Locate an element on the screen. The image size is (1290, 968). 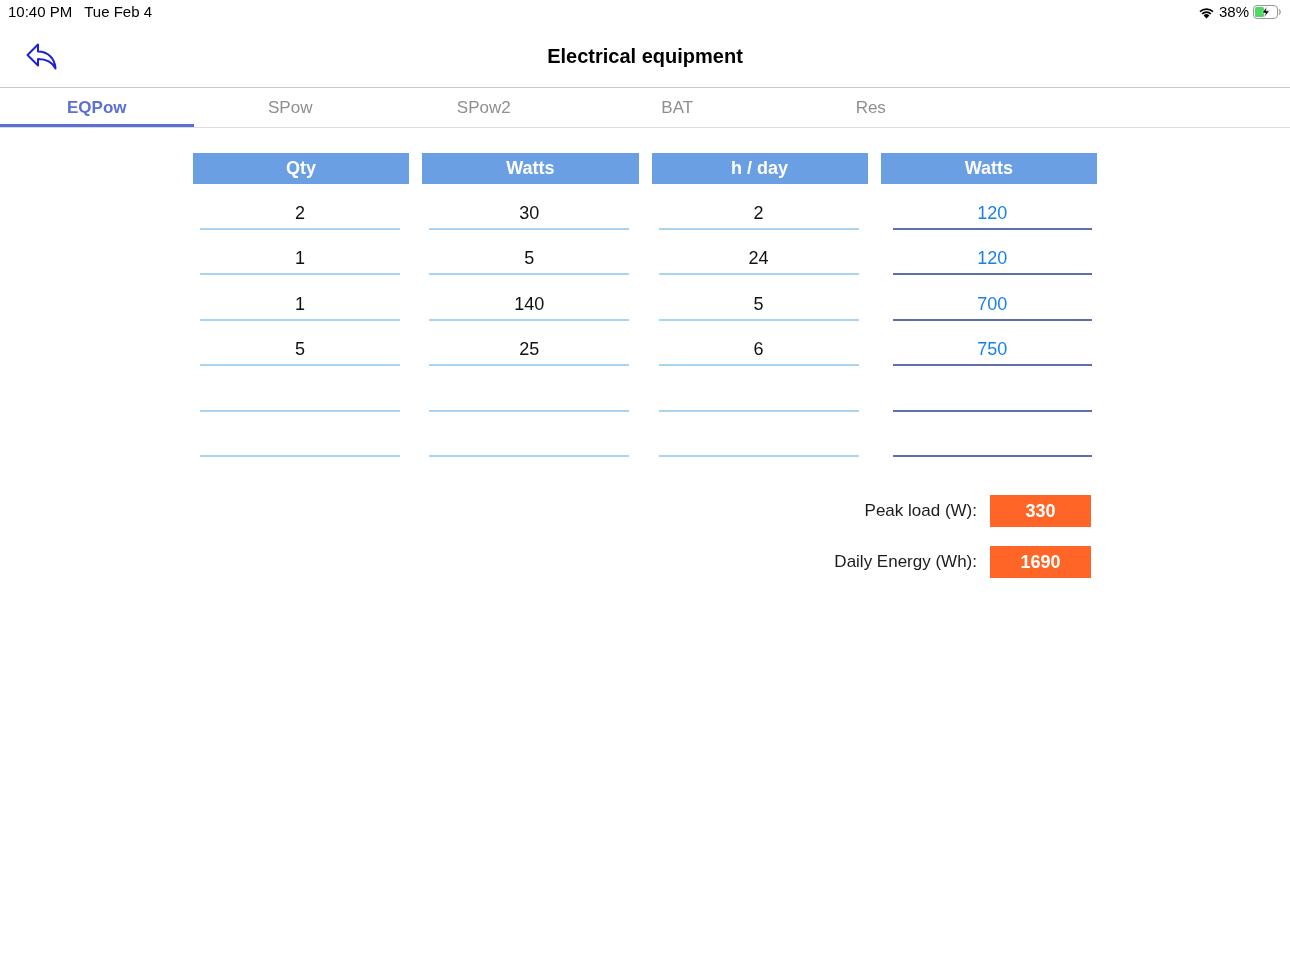
battery-percentage: 38% is located at coordinates (1233, 11).